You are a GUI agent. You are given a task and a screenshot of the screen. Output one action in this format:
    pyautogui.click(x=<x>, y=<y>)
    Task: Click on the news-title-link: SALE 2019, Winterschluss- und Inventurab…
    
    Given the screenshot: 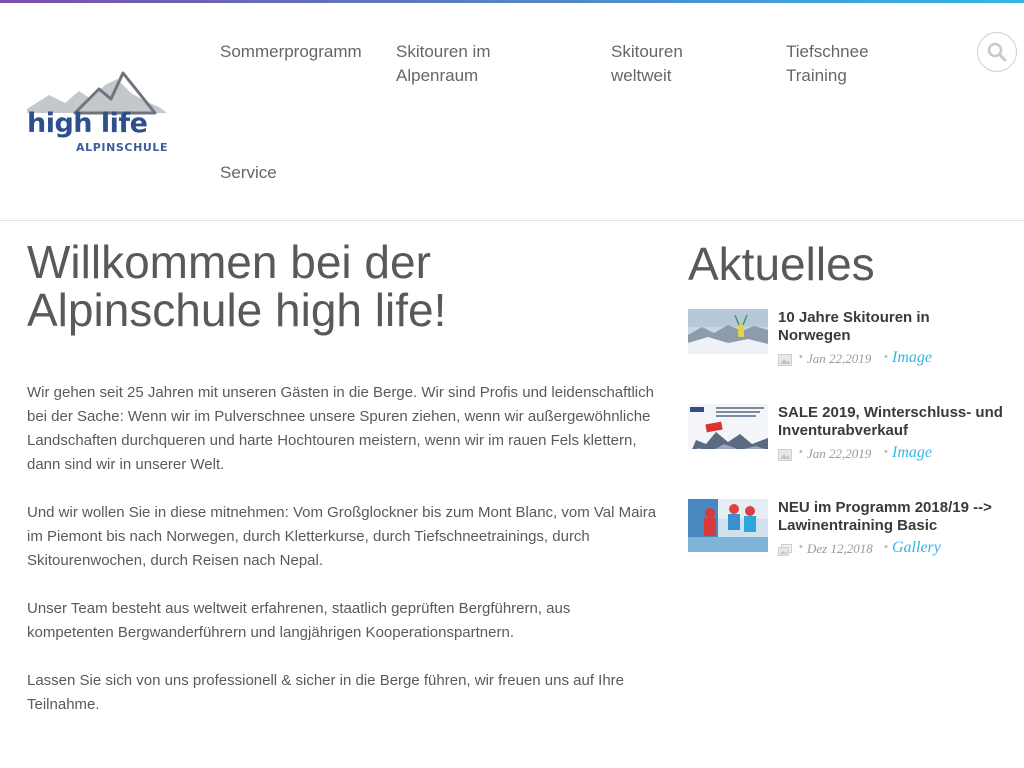 What is the action you would take?
    pyautogui.click(x=890, y=422)
    